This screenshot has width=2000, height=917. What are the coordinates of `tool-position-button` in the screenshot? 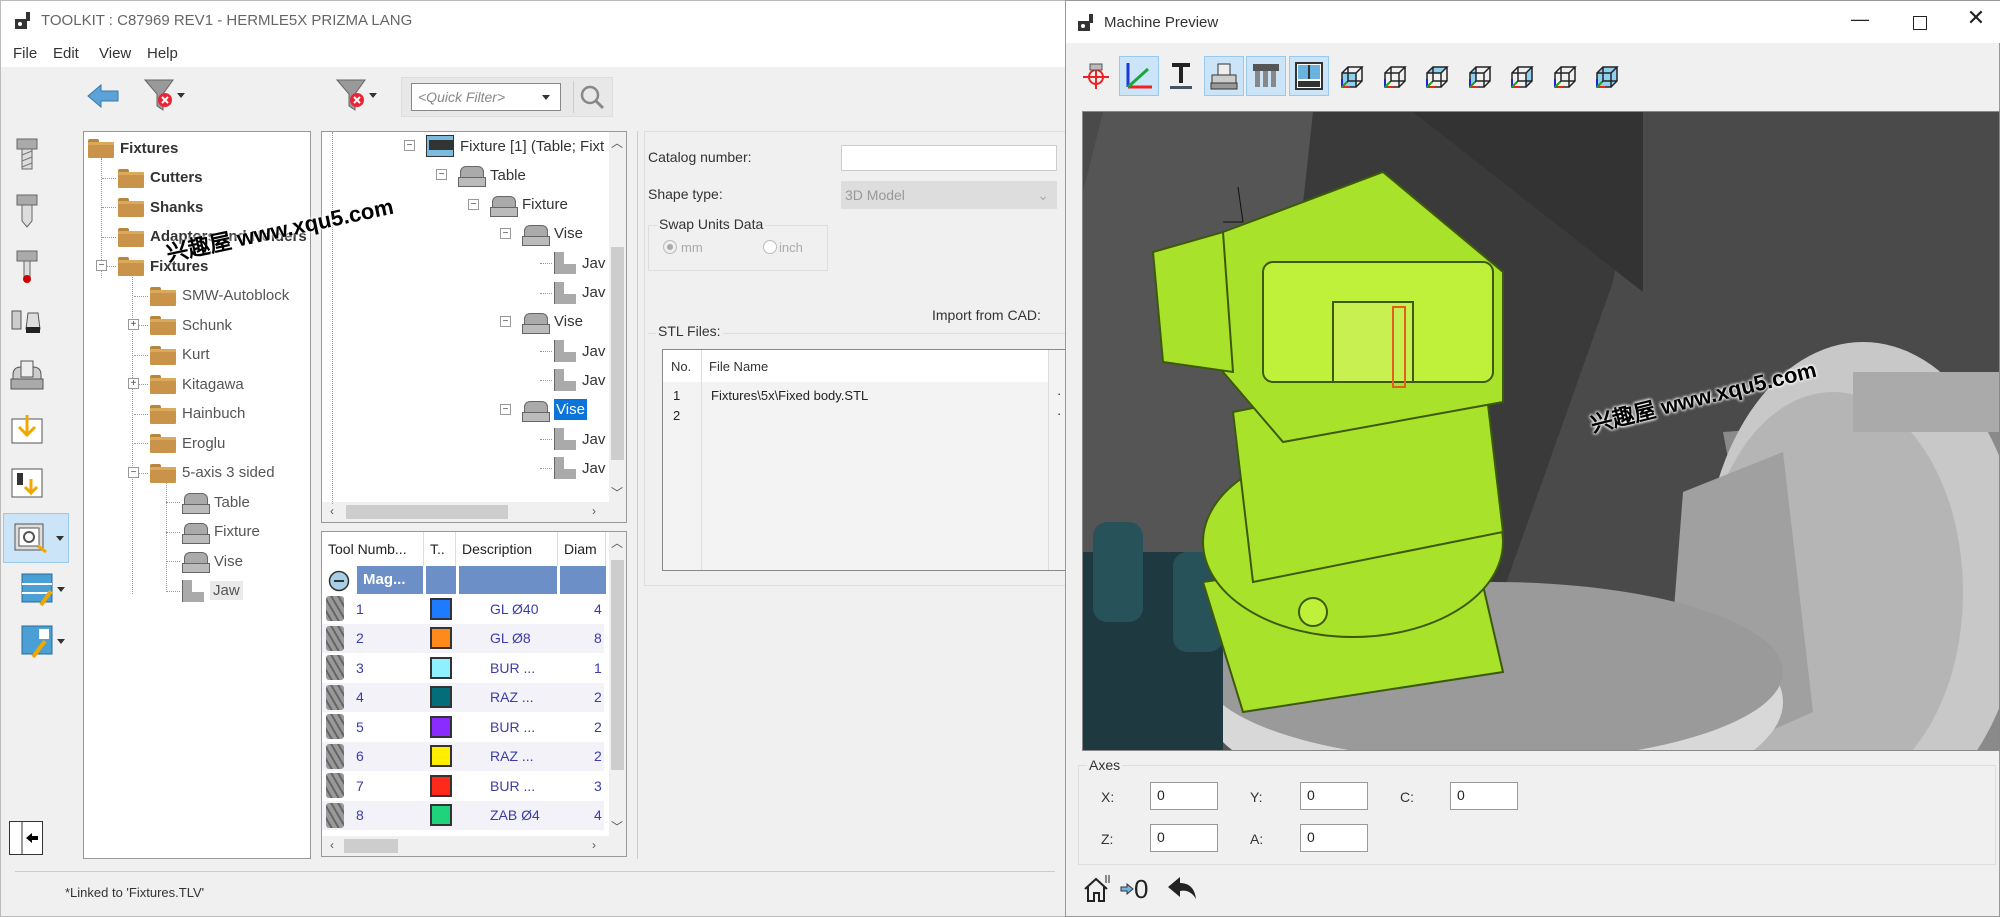 It's located at (1096, 76).